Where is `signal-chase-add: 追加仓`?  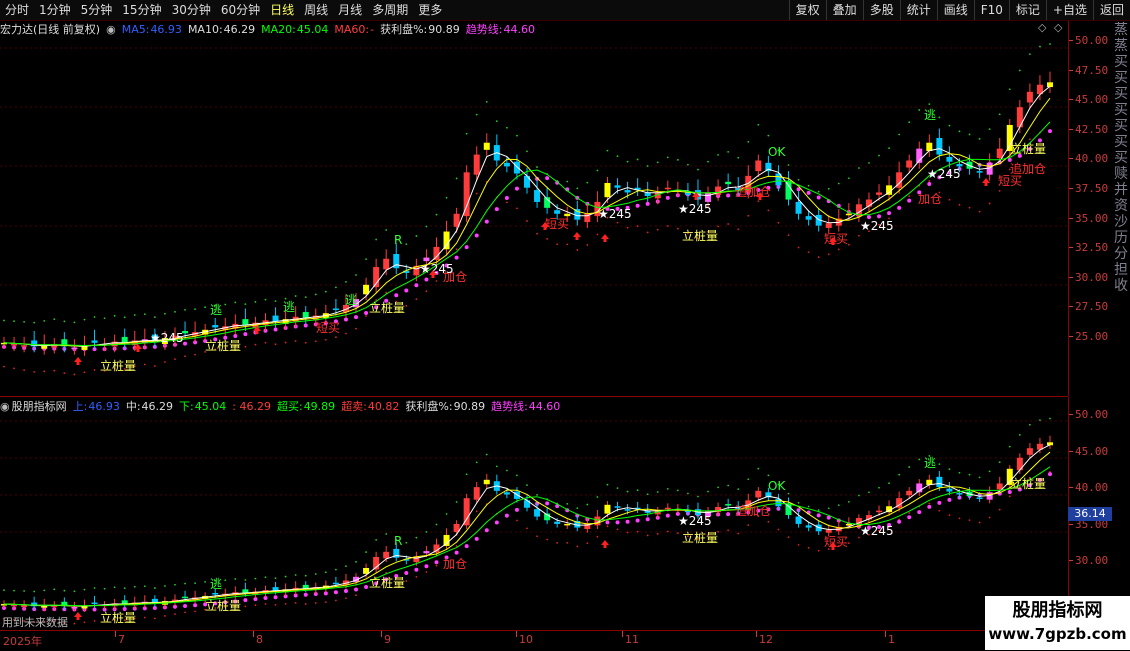 signal-chase-add: 追加仓 is located at coordinates (753, 191).